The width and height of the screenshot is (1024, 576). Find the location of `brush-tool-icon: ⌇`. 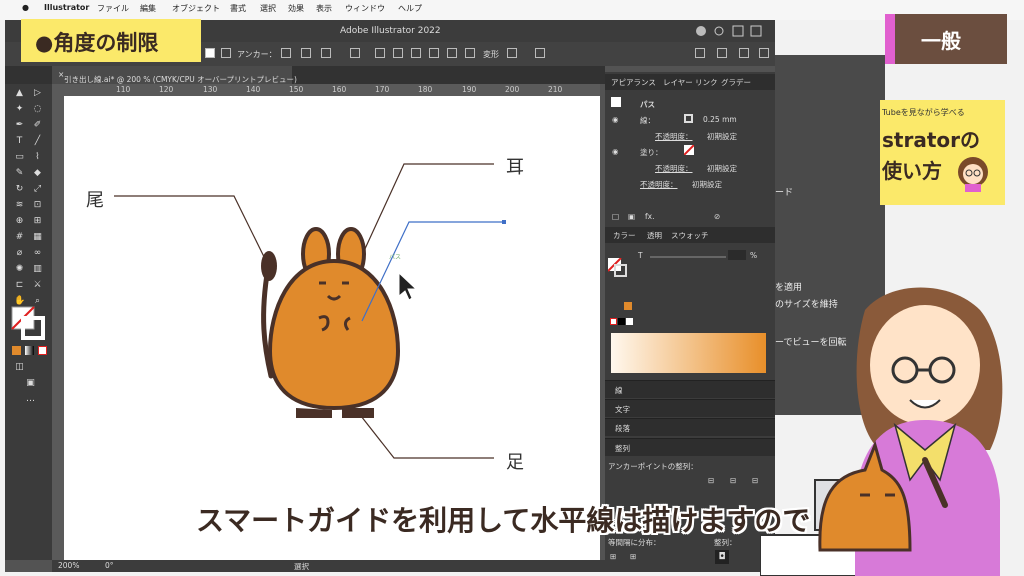

brush-tool-icon: ⌇ is located at coordinates (37, 157).